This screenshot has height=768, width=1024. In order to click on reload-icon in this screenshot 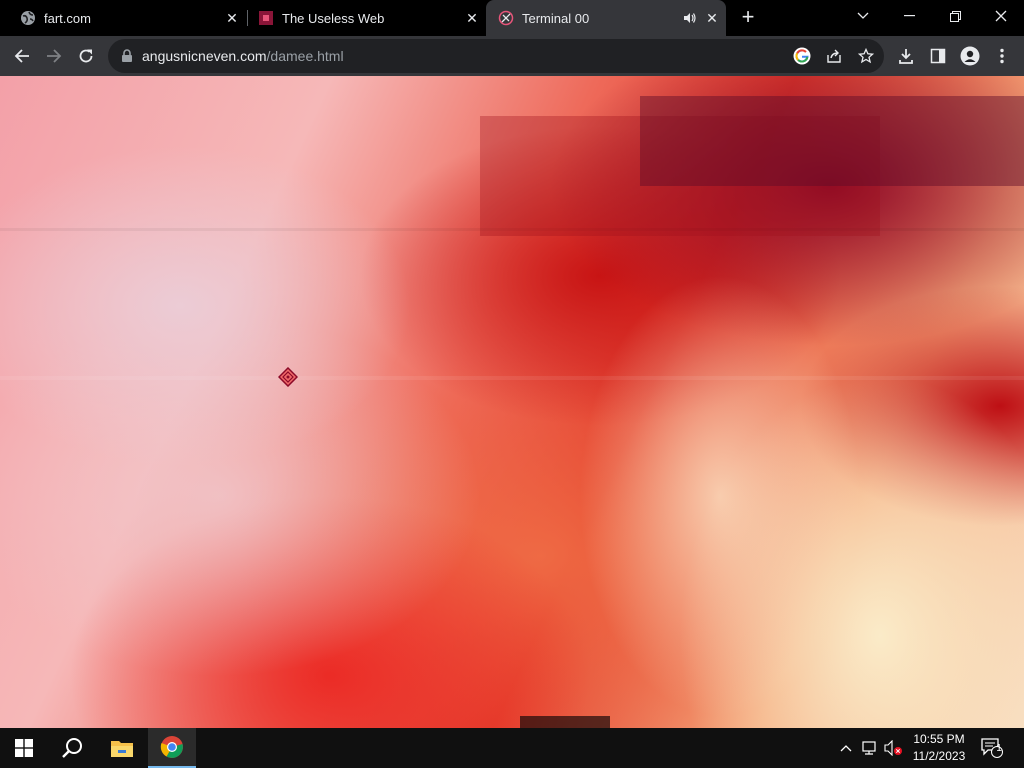, I will do `click(86, 56)`.